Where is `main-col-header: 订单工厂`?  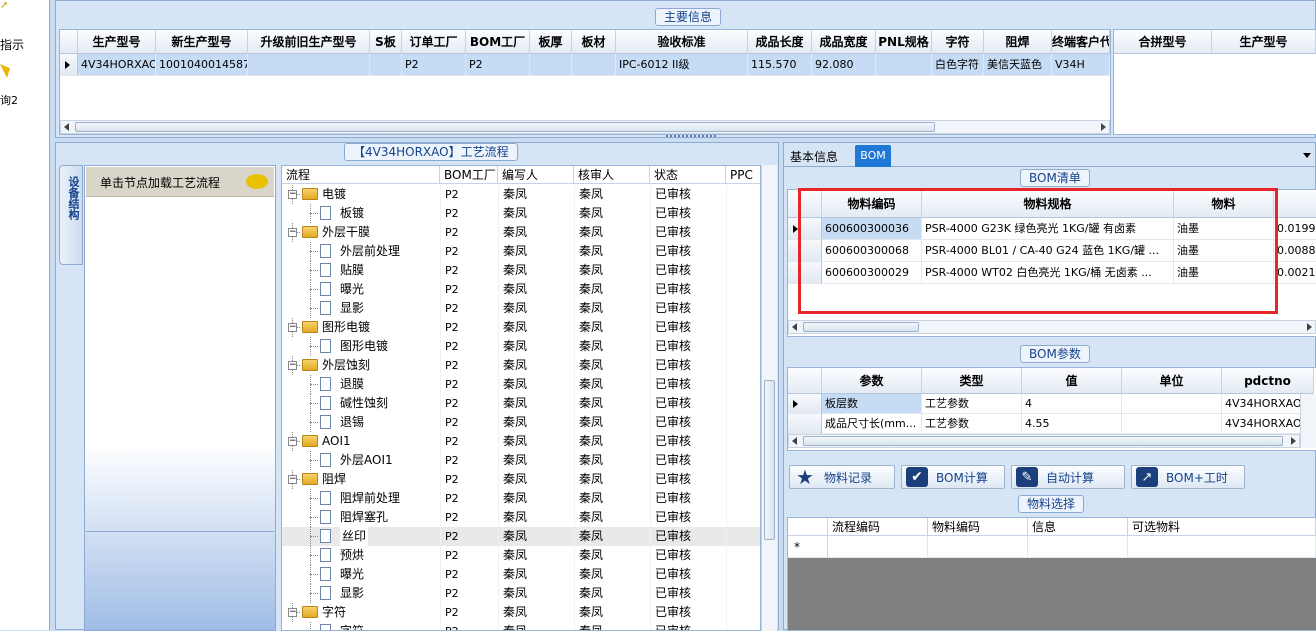 main-col-header: 订单工厂 is located at coordinates (434, 42).